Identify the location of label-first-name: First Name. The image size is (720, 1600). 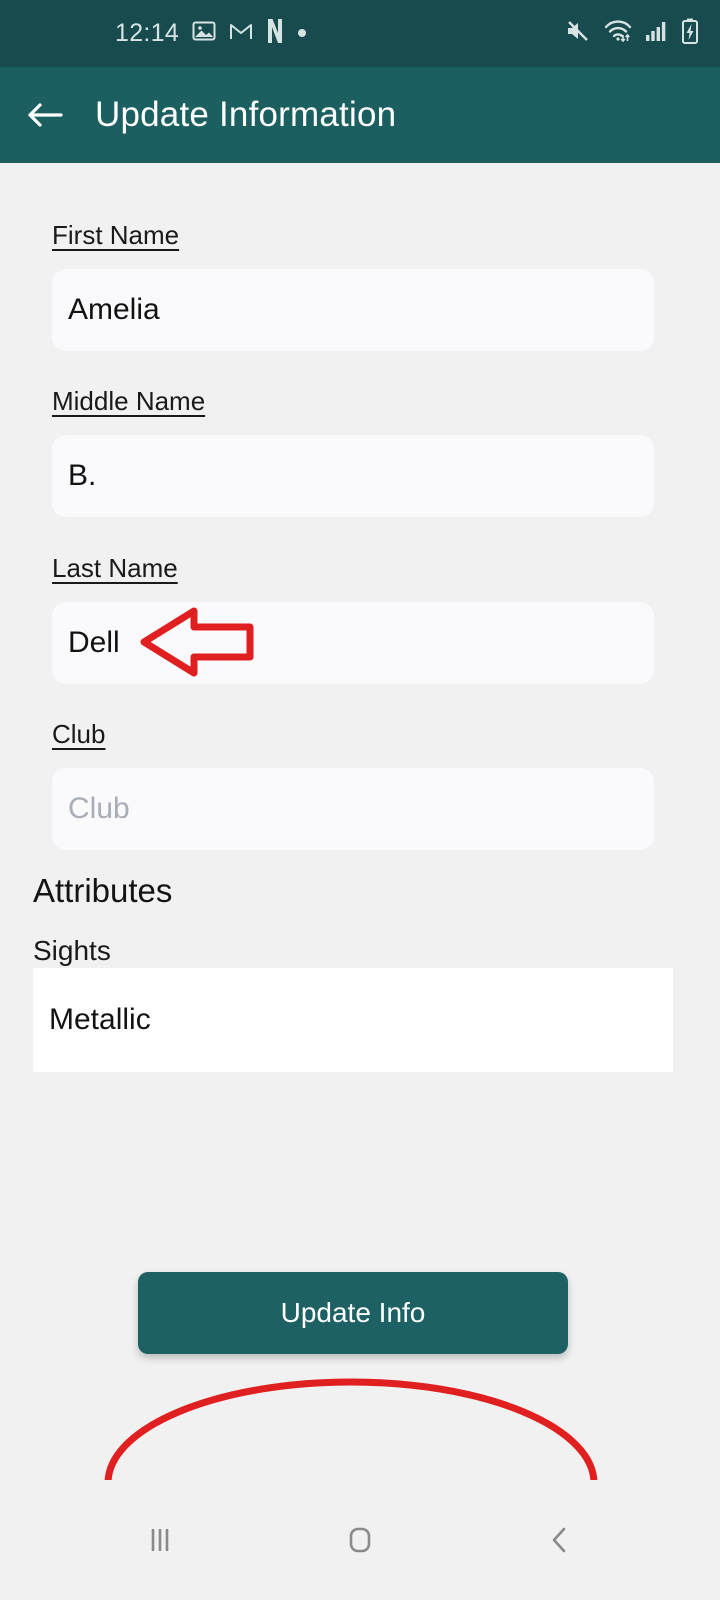
(116, 235).